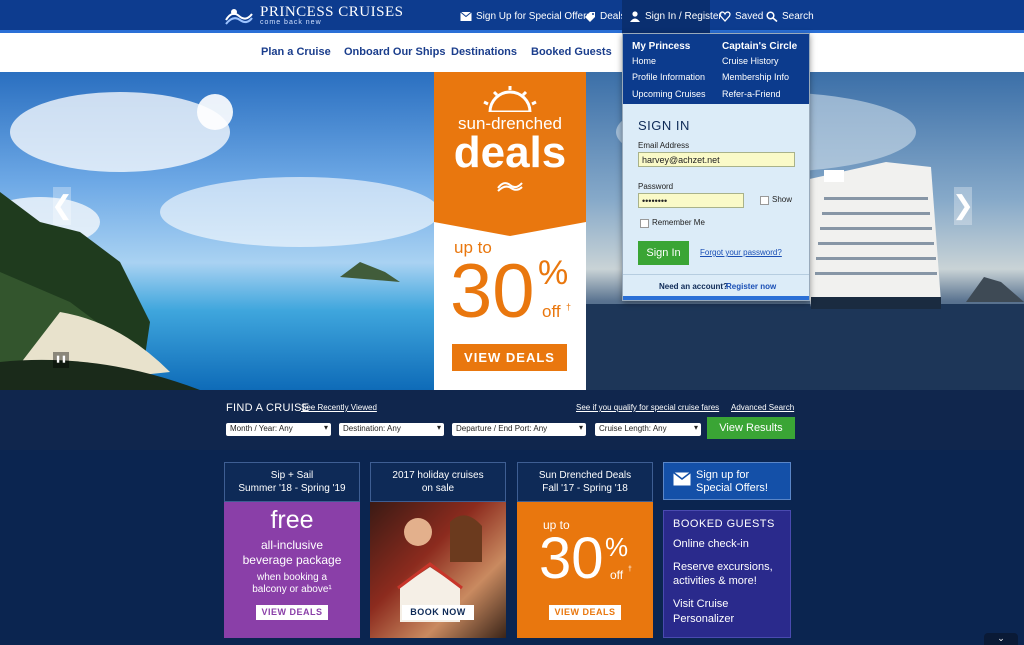  What do you see at coordinates (782, 199) in the screenshot?
I see `show-label: Show` at bounding box center [782, 199].